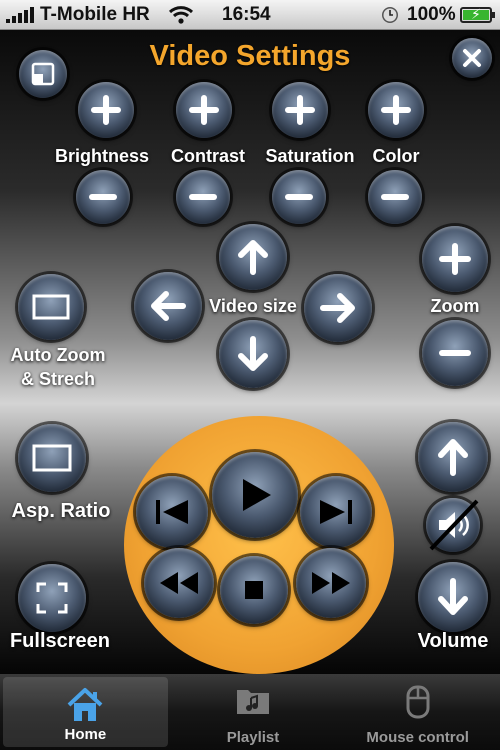 The width and height of the screenshot is (500, 750). I want to click on mute-button, so click(453, 525).